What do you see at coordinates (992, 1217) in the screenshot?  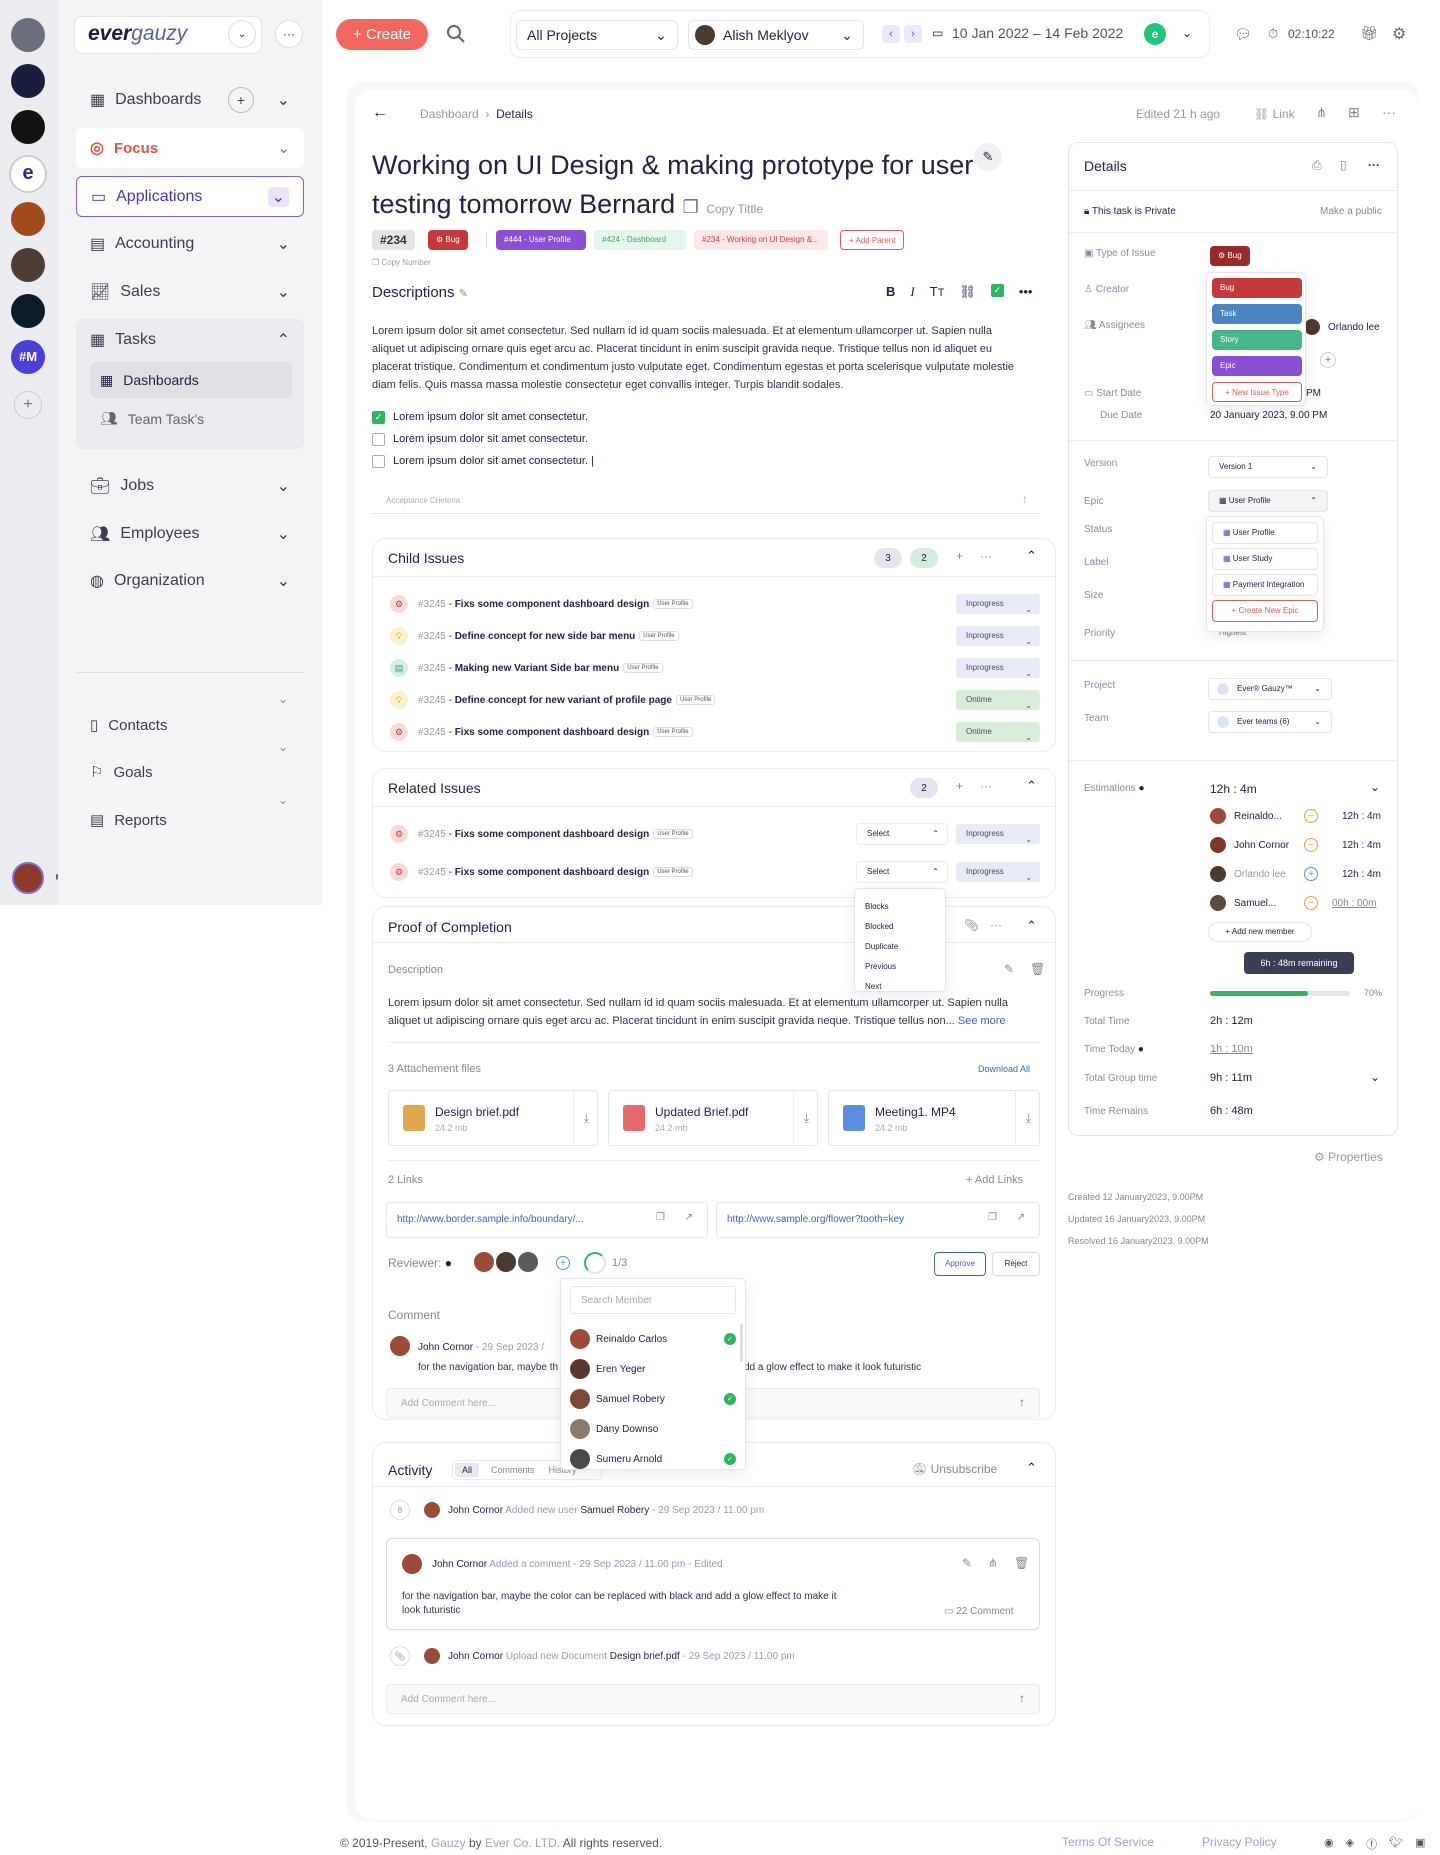 I see `copy-icon: ❐` at bounding box center [992, 1217].